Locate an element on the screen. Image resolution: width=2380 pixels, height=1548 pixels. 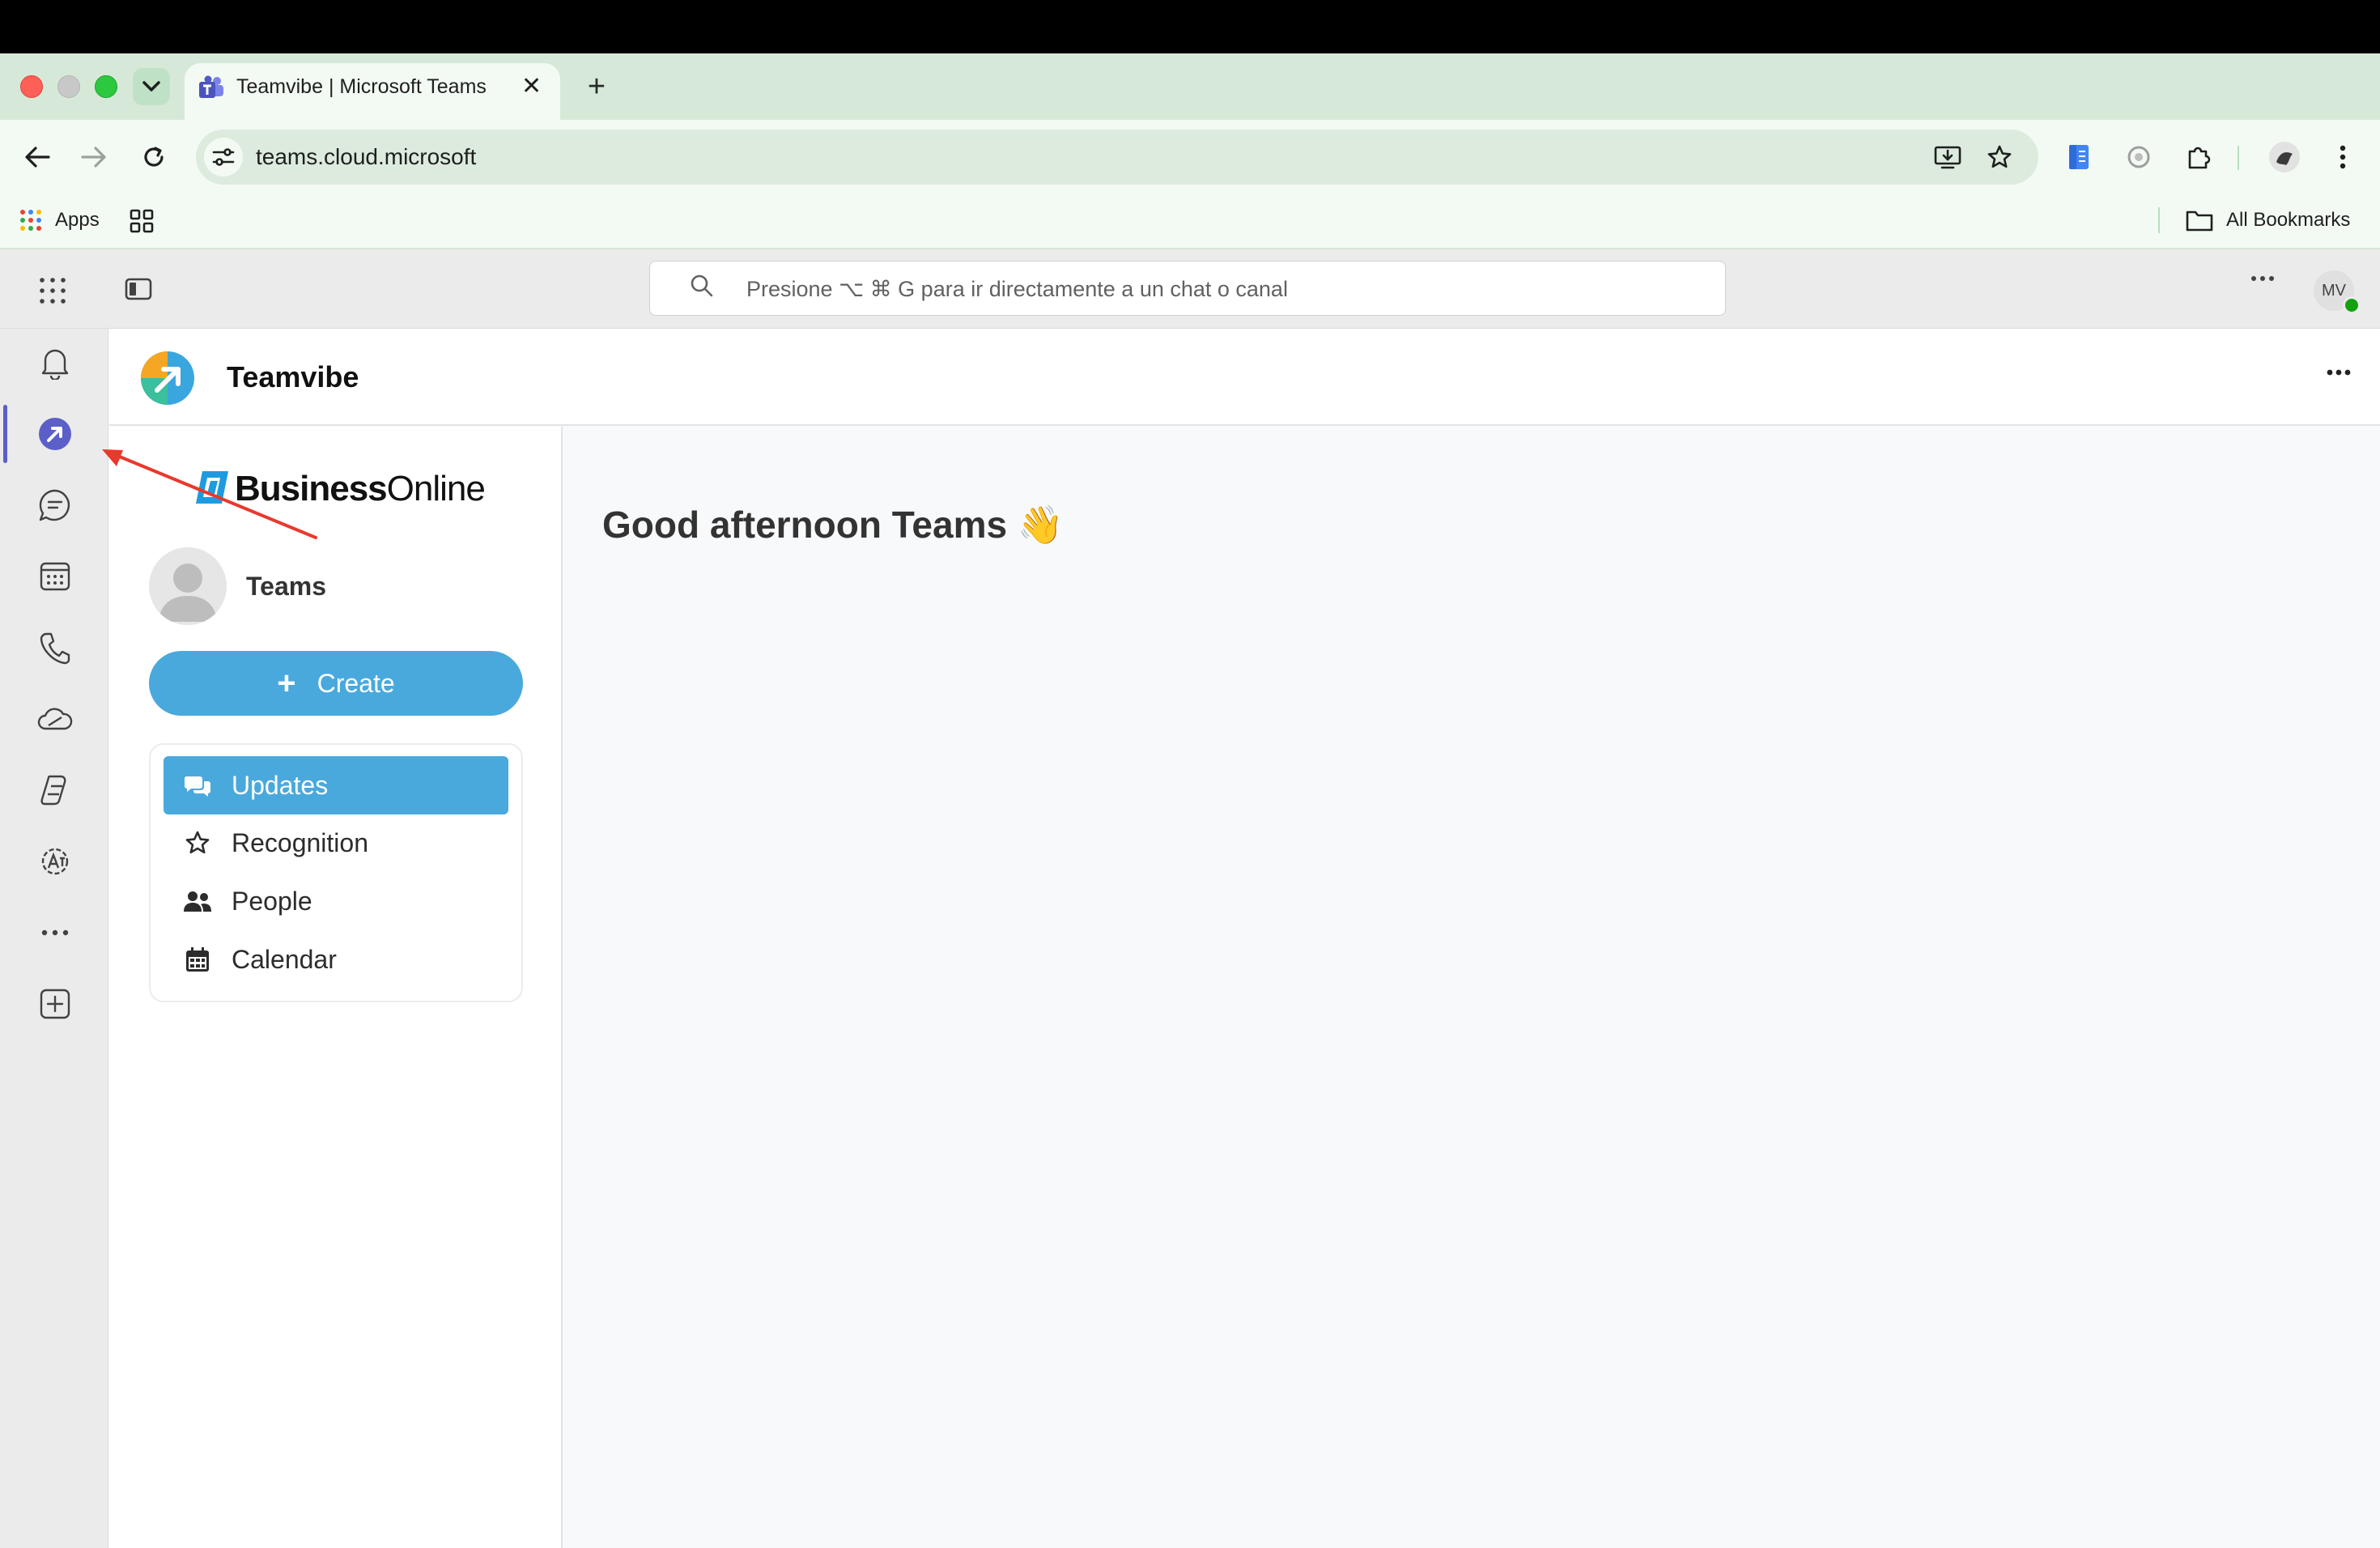
bookmark-apps-label: Apps is located at coordinates (77, 220).